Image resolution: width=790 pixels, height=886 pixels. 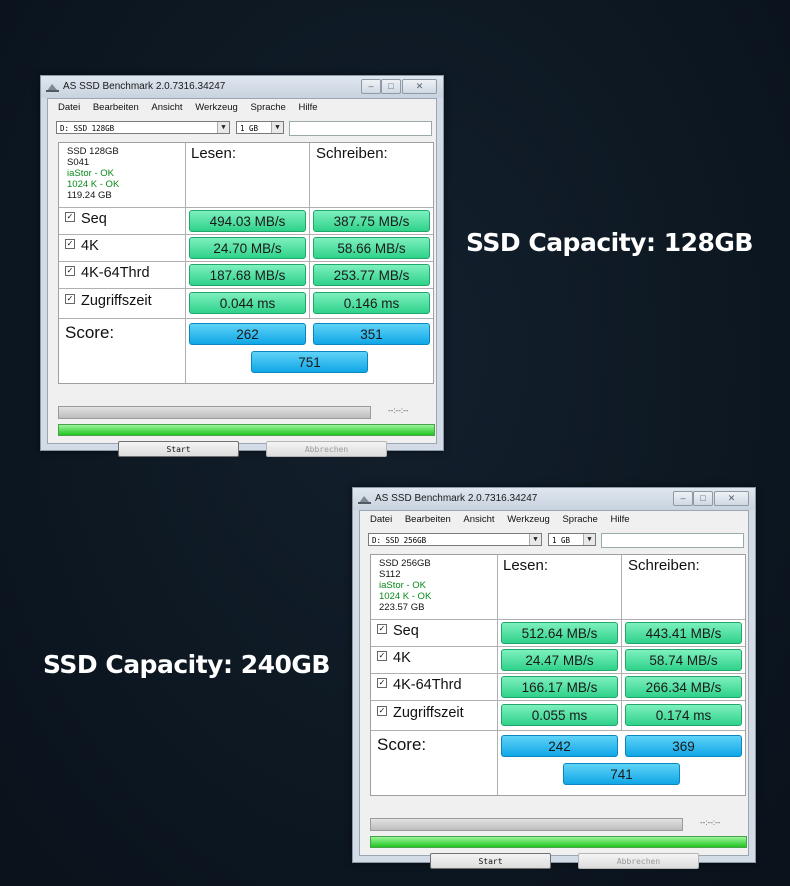 I want to click on 4k-write-value: 58.66 MB/s, so click(x=371, y=248).